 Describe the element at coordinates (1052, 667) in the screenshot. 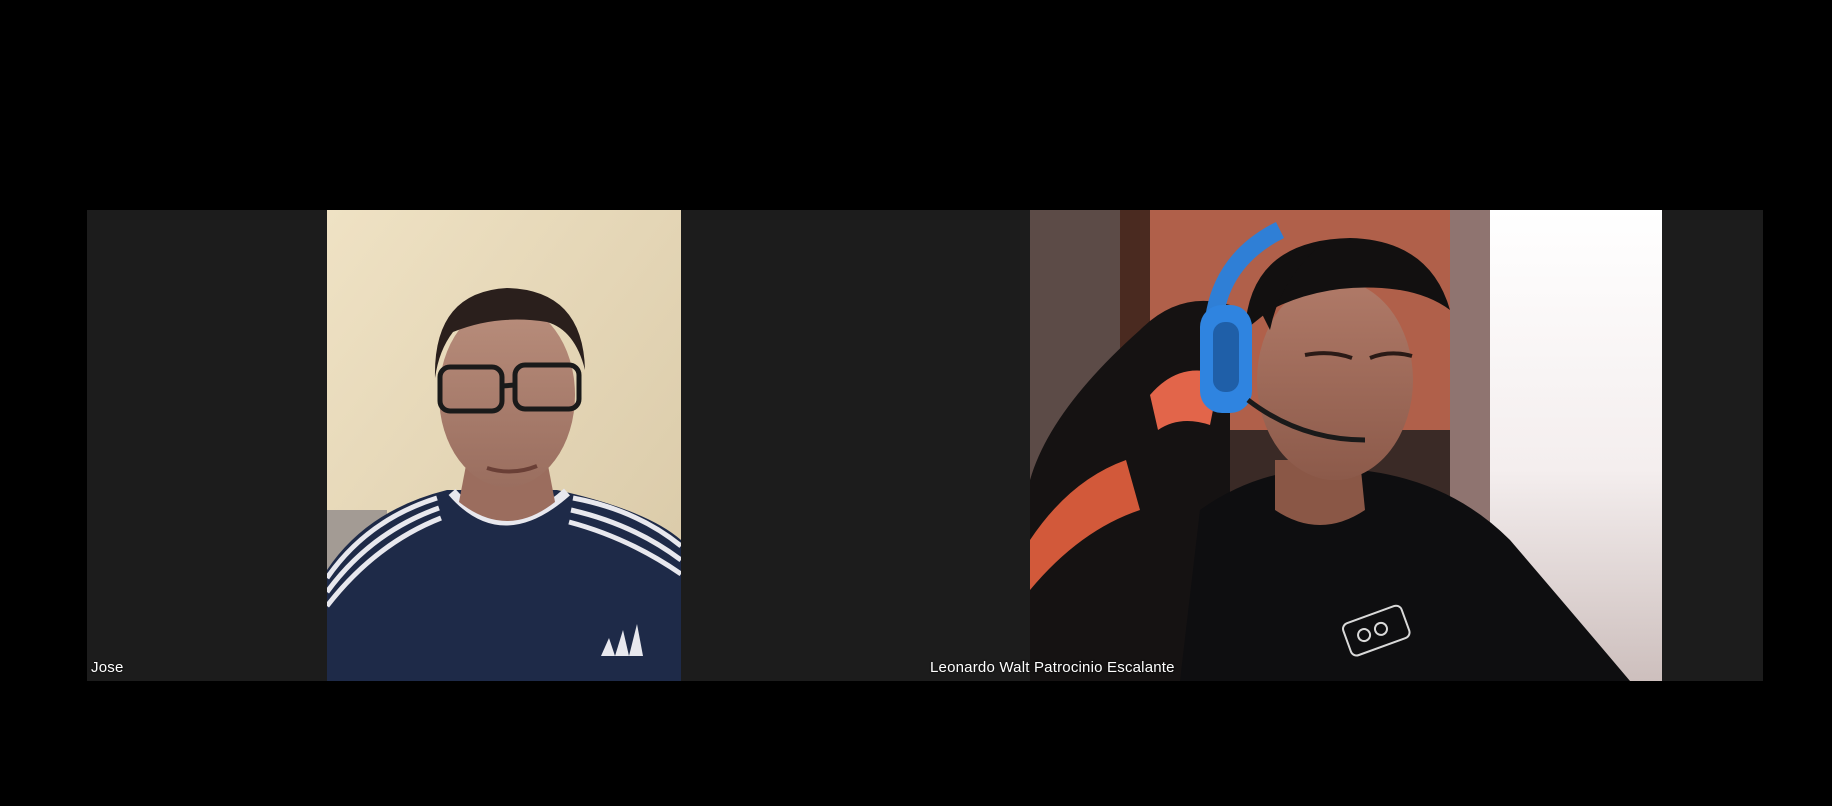

I see `participant-name-label: Leonardo Walt Patrocinio Escalante` at that location.